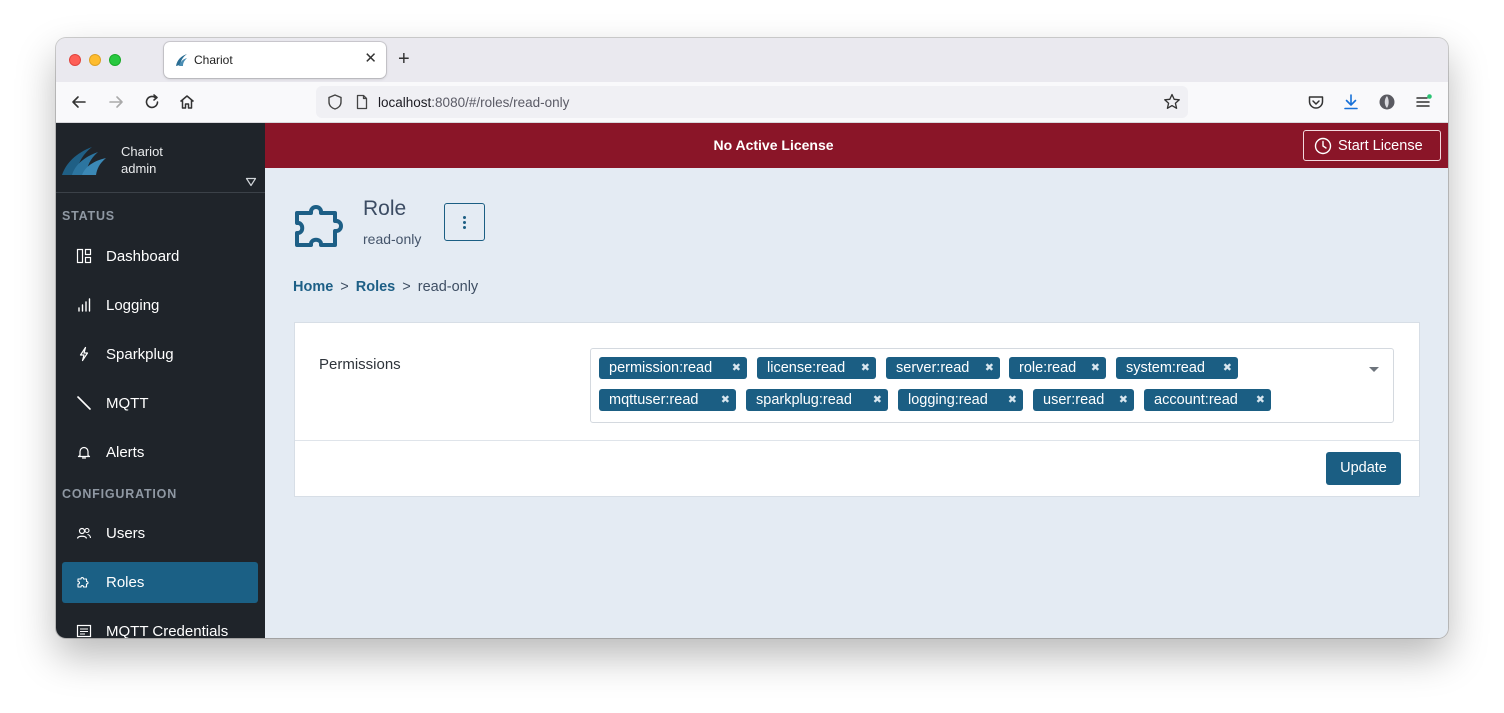  Describe the element at coordinates (142, 151) in the screenshot. I see `app-name: Chariot` at that location.